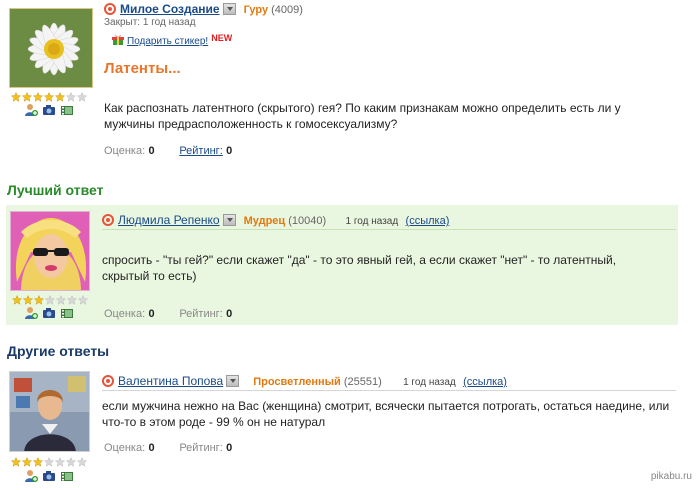 The image size is (700, 490). What do you see at coordinates (51, 48) in the screenshot?
I see `question-author-avatar` at bounding box center [51, 48].